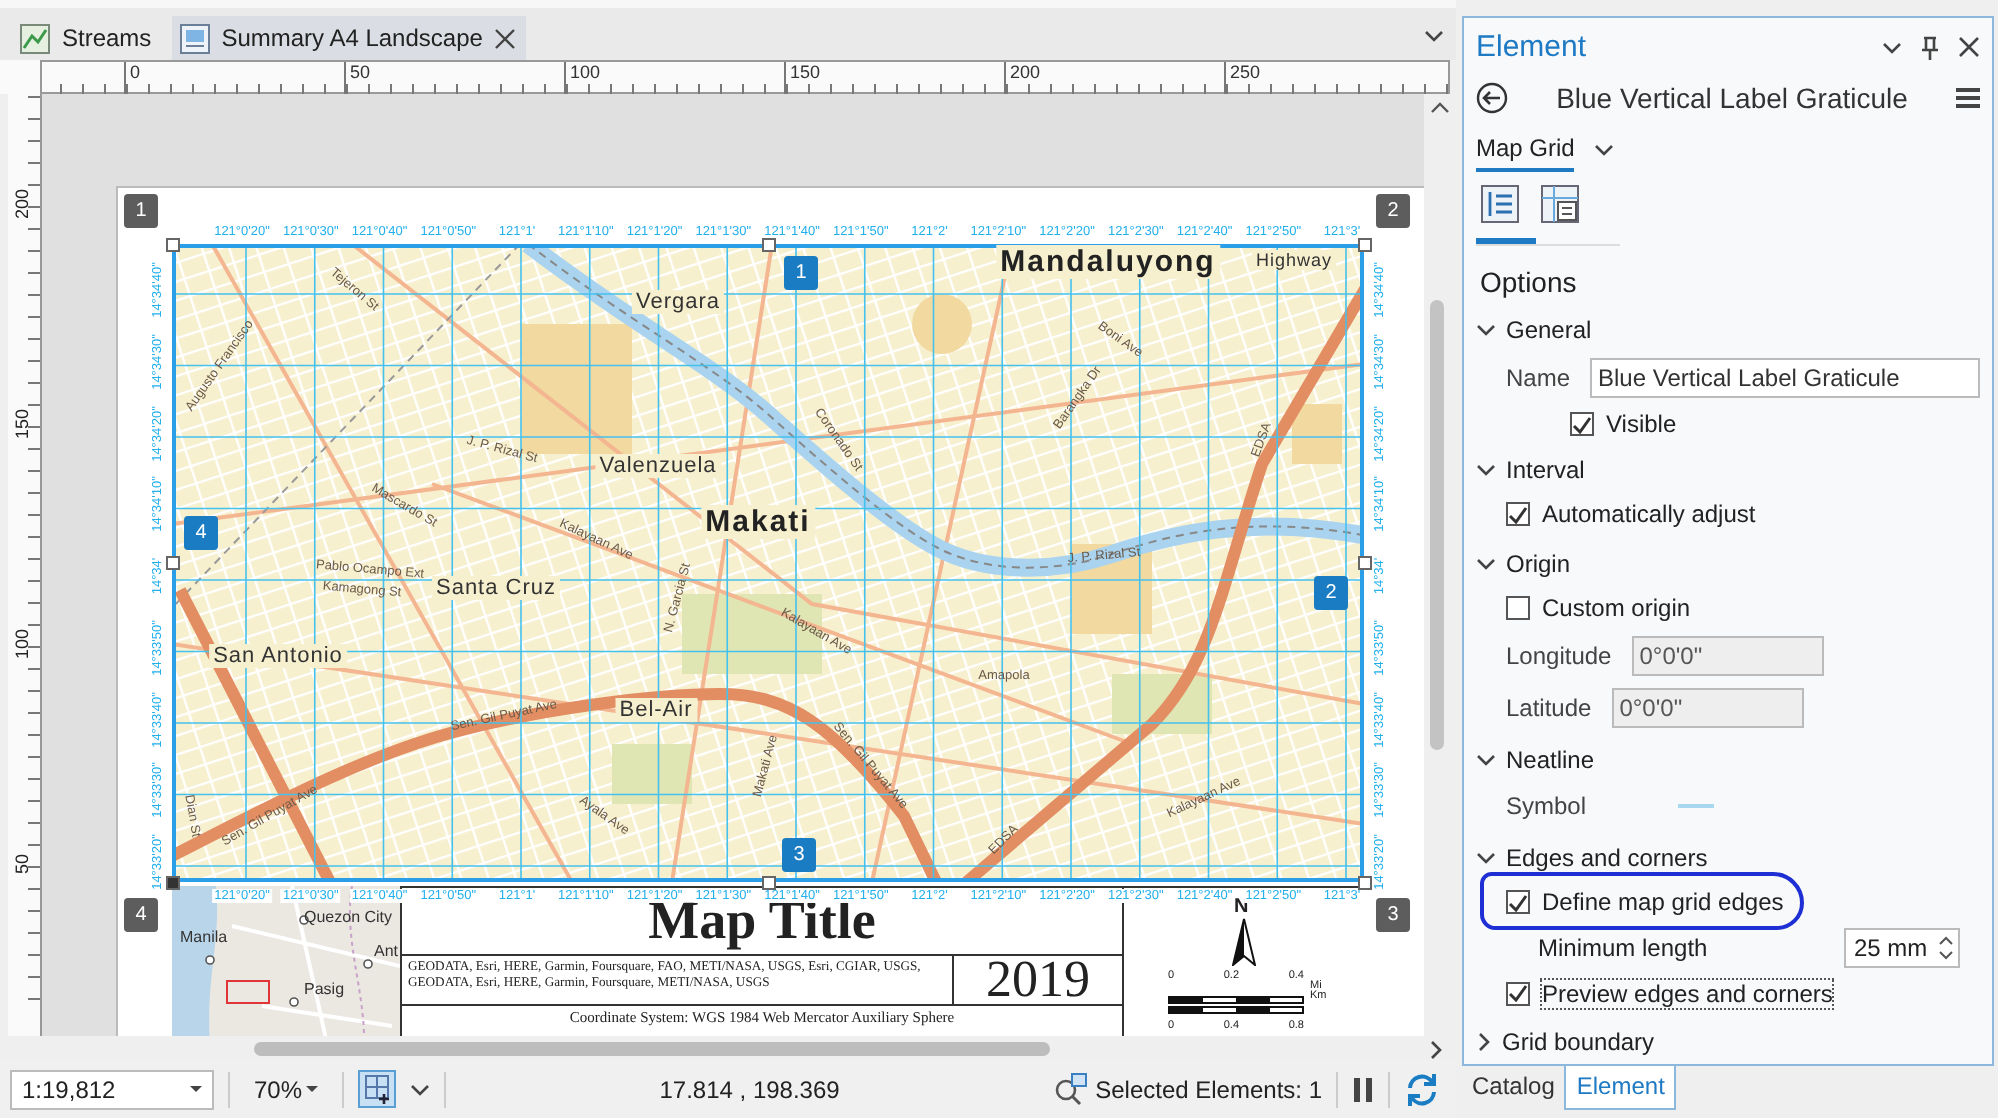 This screenshot has height=1118, width=1998. Describe the element at coordinates (141, 915) in the screenshot. I see `corner-marker: 4` at that location.